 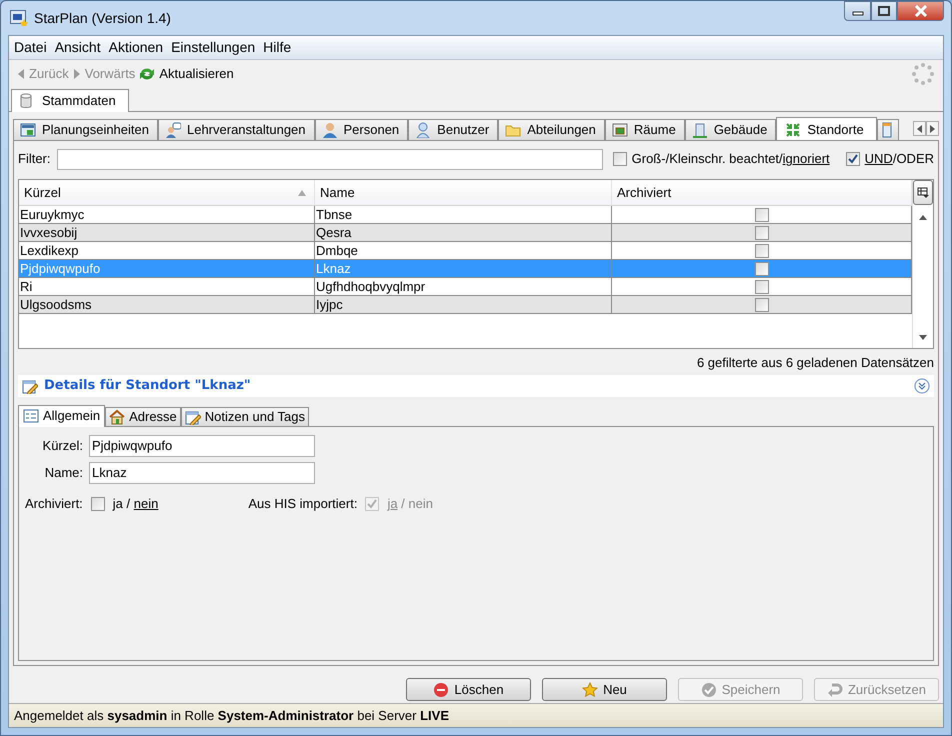 I want to click on tab: Adresse, so click(x=143, y=416).